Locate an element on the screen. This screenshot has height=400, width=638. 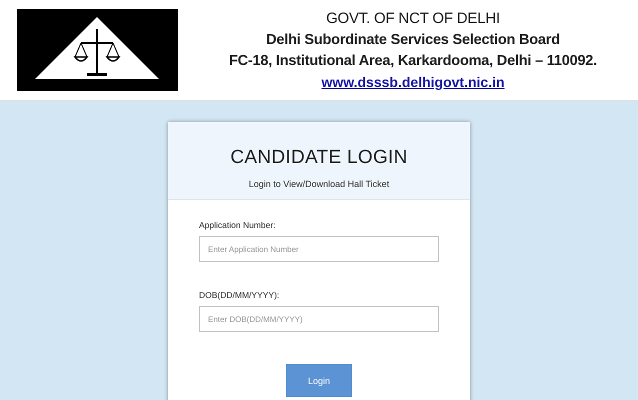
login-title: CANDIDATE LOGIN is located at coordinates (319, 158).